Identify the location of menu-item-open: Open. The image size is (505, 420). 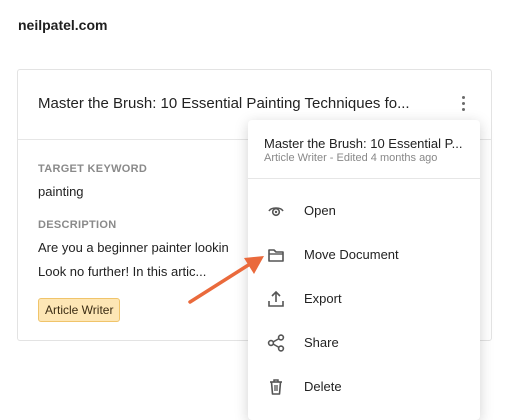
(364, 211).